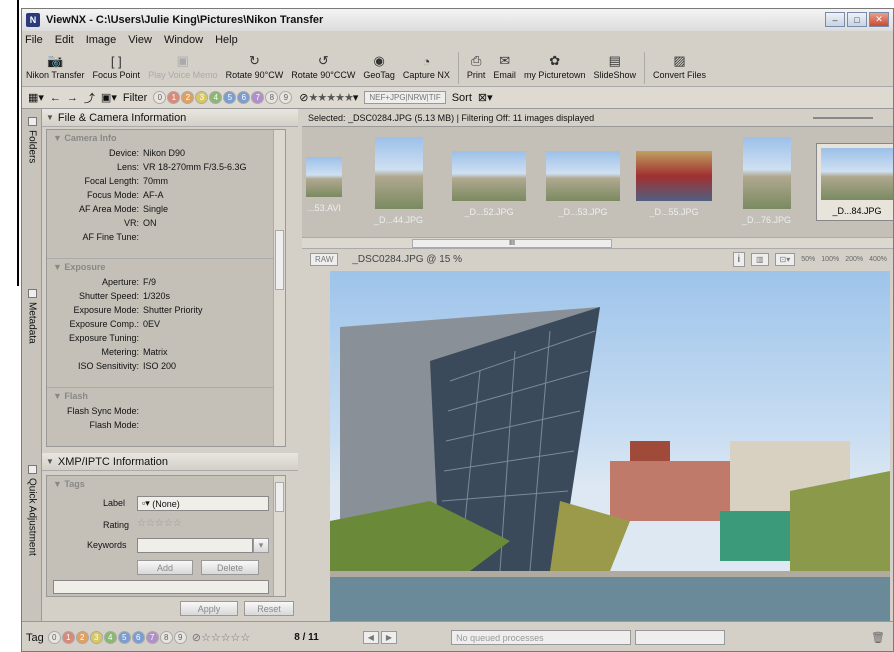 The height and width of the screenshot is (652, 894). Describe the element at coordinates (324, 185) in the screenshot. I see `thumbnail-item: ...53.AVI` at that location.